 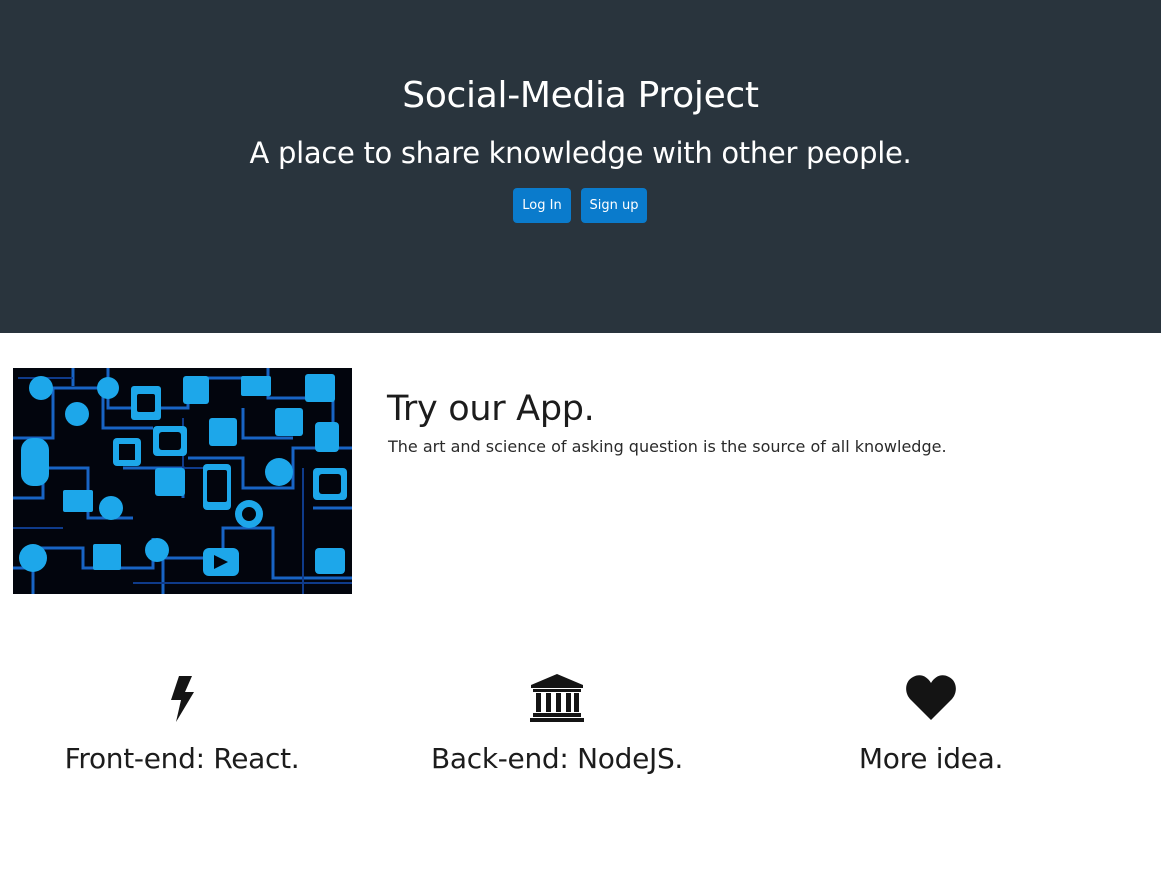 What do you see at coordinates (557, 698) in the screenshot?
I see `bank-icon` at bounding box center [557, 698].